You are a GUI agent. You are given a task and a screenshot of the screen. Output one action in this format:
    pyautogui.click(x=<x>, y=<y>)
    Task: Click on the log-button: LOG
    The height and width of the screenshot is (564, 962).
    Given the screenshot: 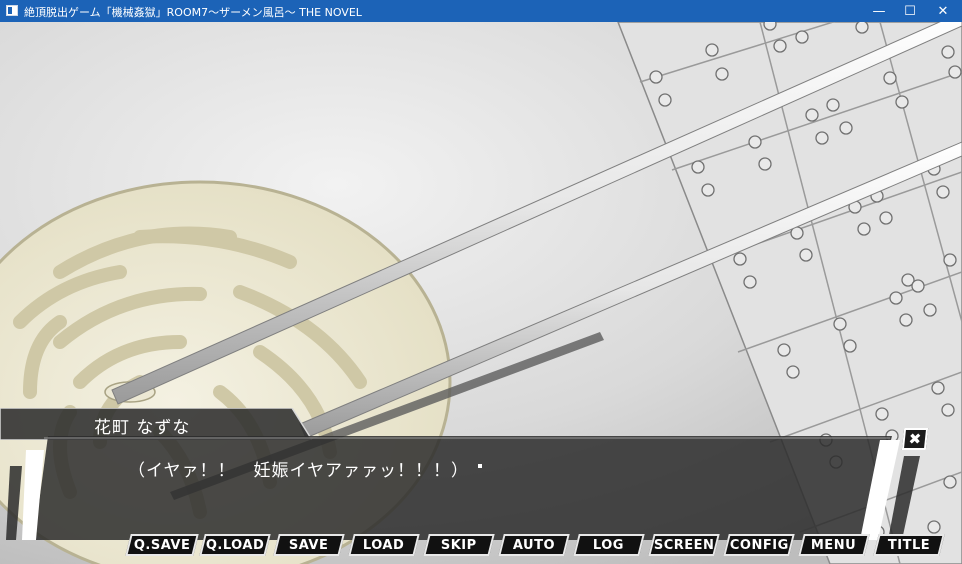 What is the action you would take?
    pyautogui.click(x=609, y=545)
    